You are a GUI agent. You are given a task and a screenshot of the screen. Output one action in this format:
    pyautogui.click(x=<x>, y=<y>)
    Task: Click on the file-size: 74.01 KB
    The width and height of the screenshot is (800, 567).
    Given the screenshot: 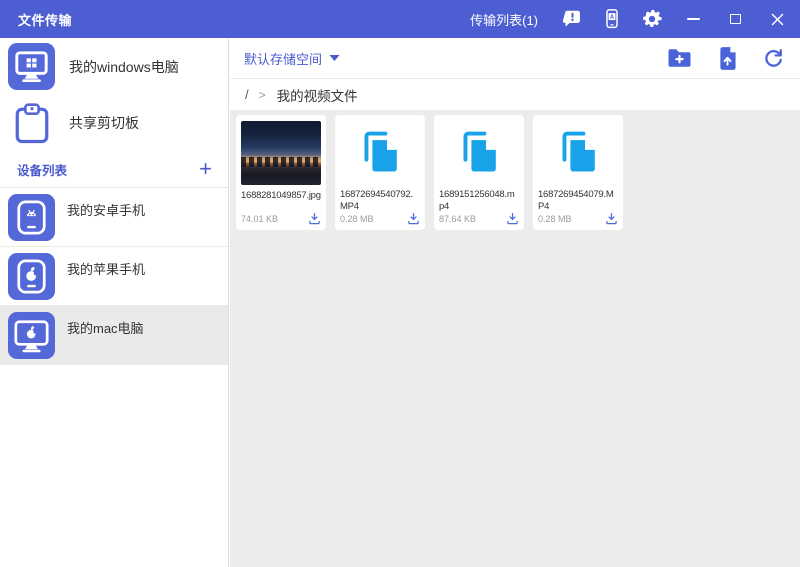 What is the action you would take?
    pyautogui.click(x=260, y=218)
    